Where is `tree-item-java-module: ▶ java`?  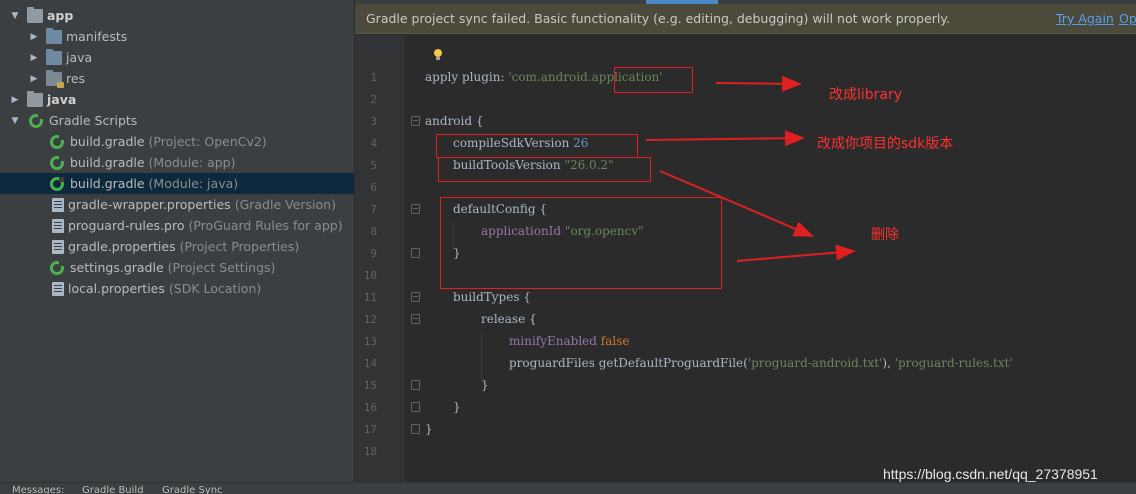
tree-item-java-module: ▶ java is located at coordinates (177, 99).